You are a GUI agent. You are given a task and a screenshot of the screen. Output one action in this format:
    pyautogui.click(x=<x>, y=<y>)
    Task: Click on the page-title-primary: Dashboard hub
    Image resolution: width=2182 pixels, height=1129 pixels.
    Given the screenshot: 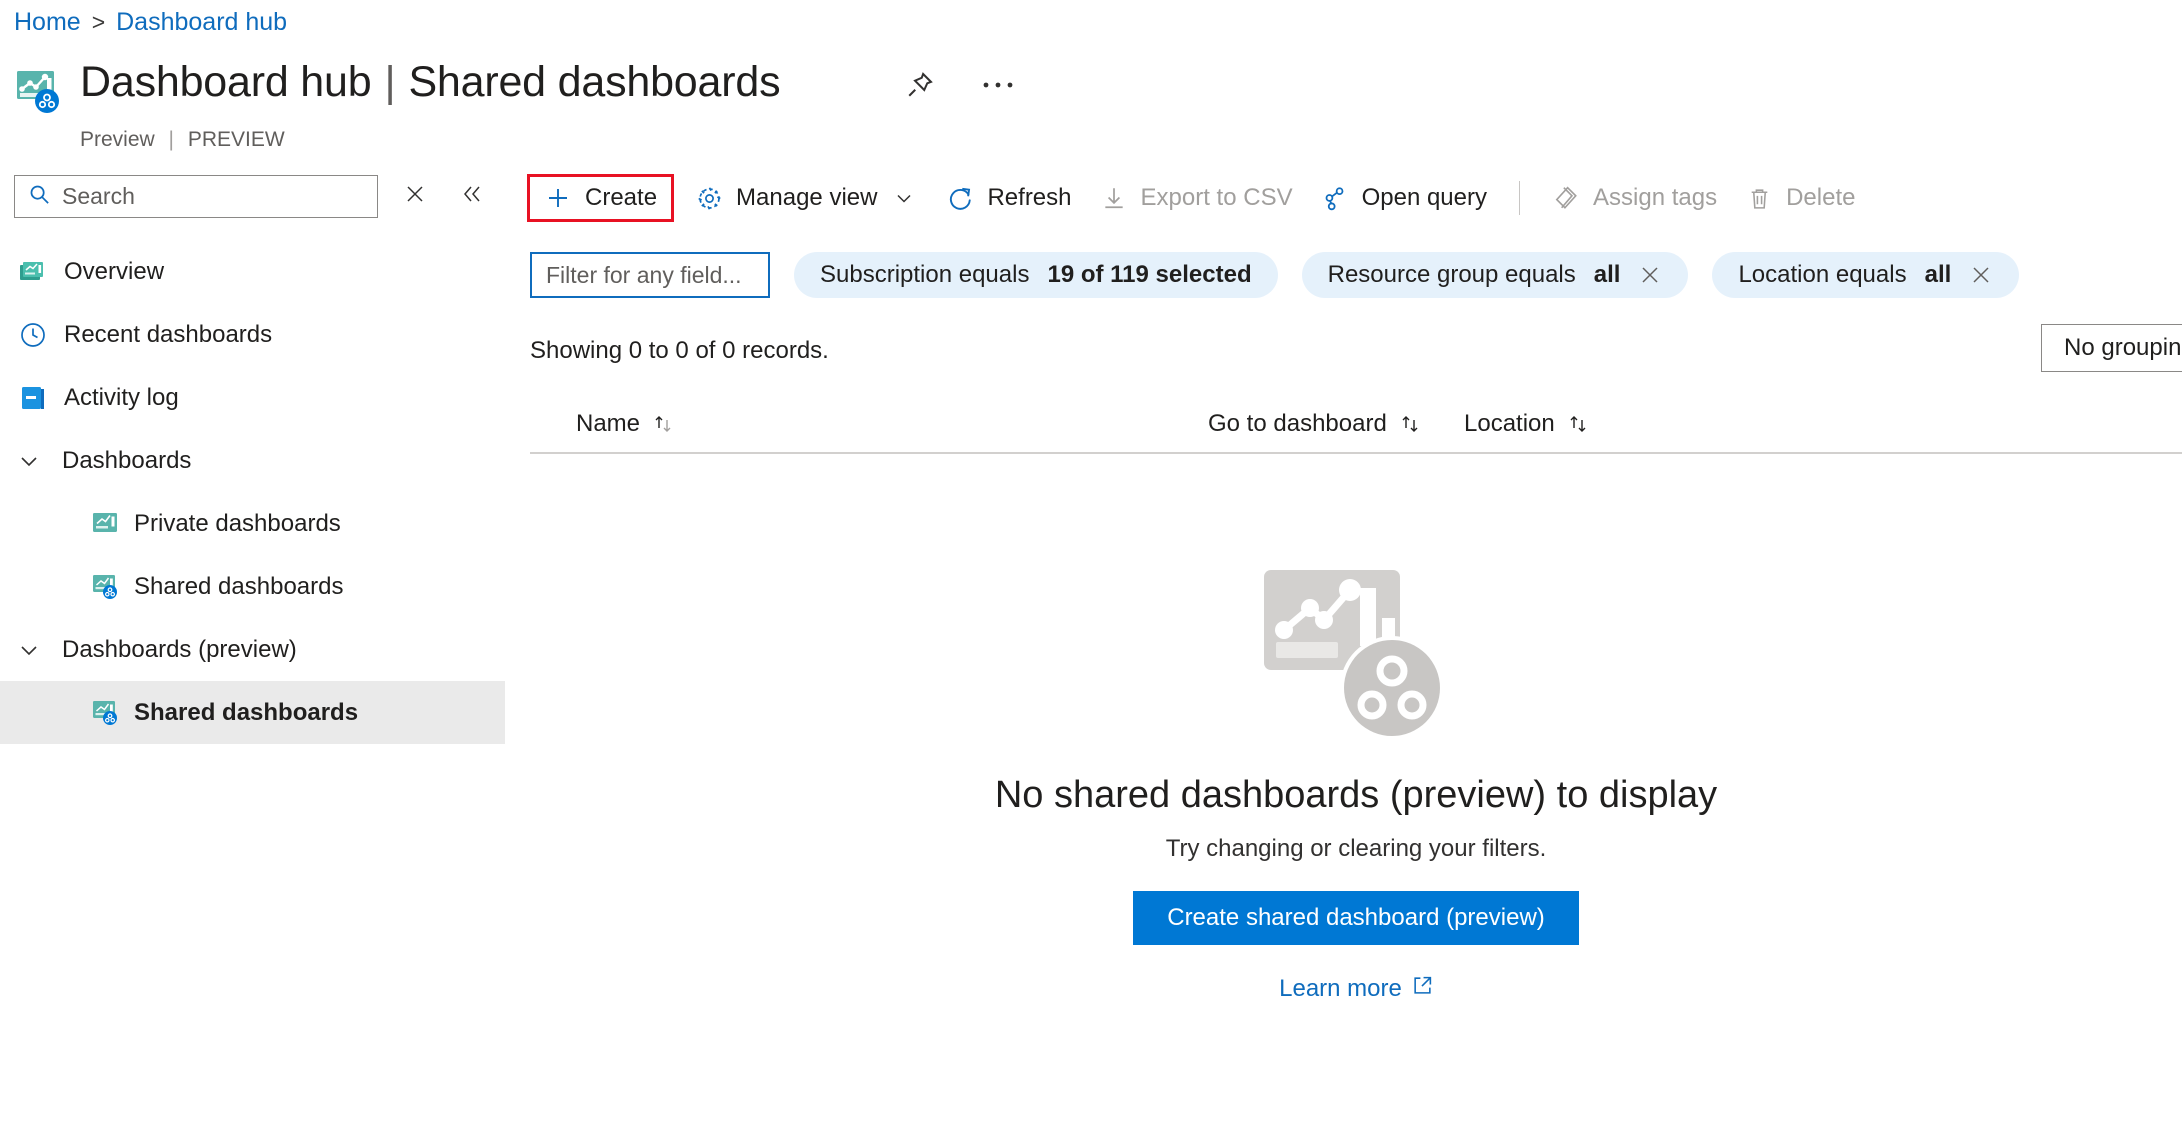 What is the action you would take?
    pyautogui.click(x=226, y=82)
    